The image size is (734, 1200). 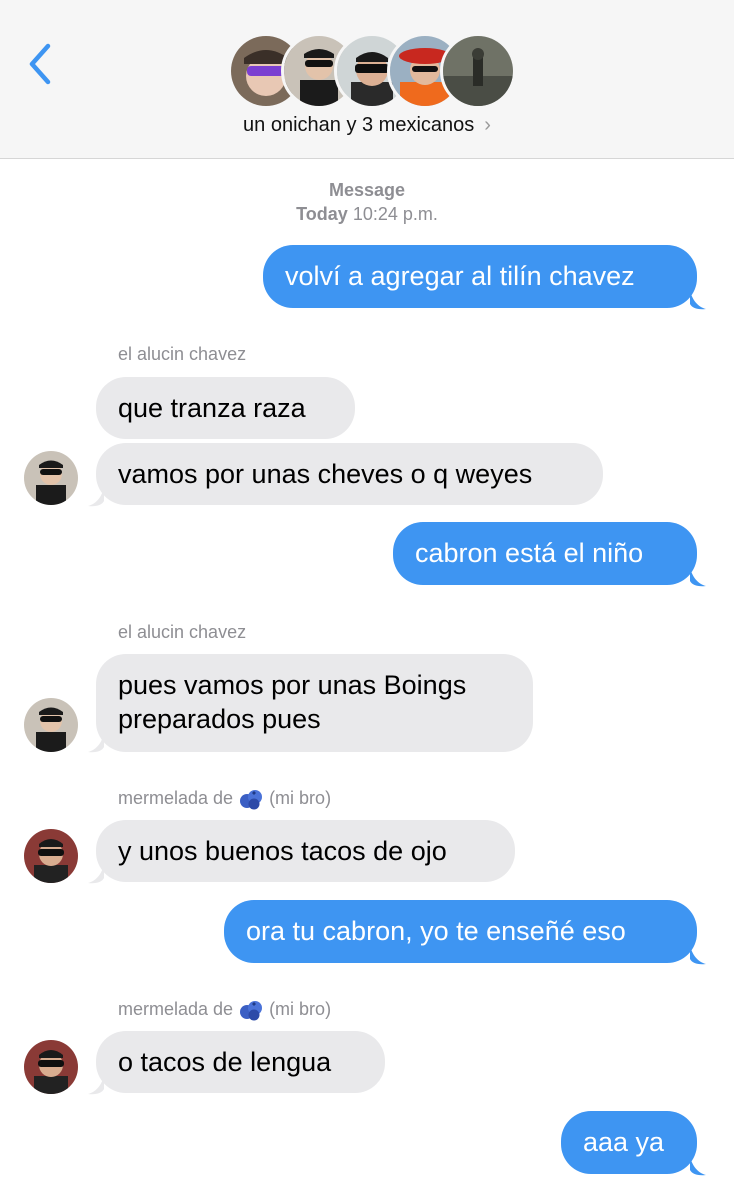 I want to click on message-text: cabron está el niño, so click(x=529, y=553).